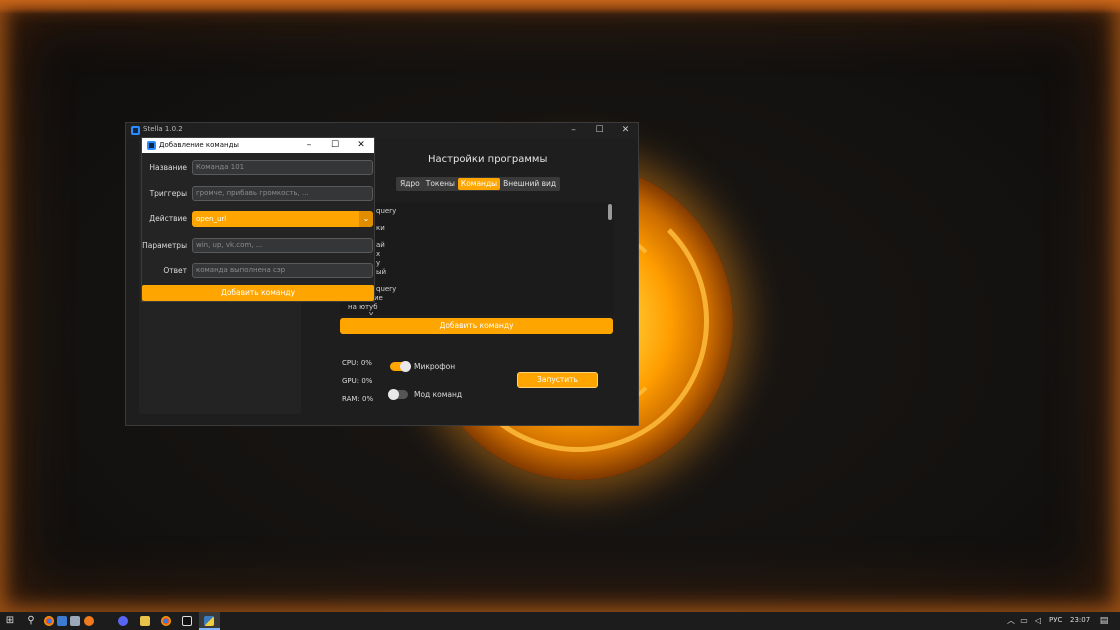  I want to click on cpu-usage: CPU: 0%, so click(357, 363).